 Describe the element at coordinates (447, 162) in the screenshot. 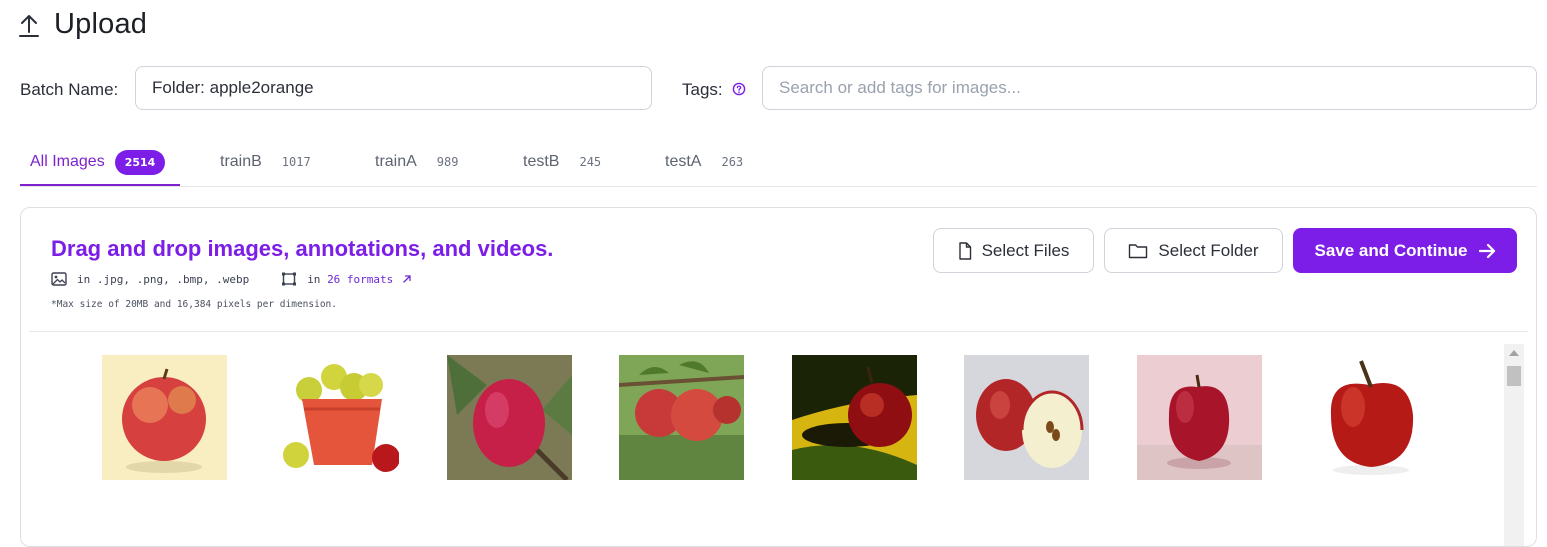

I see `tab-count: 989` at that location.